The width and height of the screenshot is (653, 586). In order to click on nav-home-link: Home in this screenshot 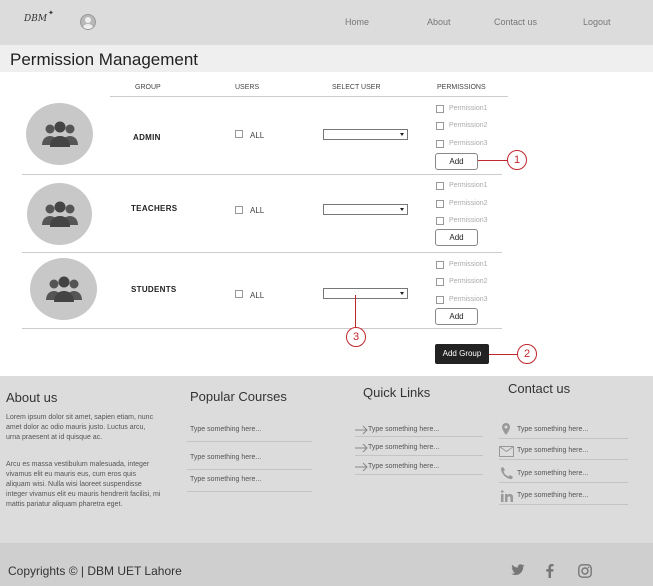, I will do `click(357, 22)`.